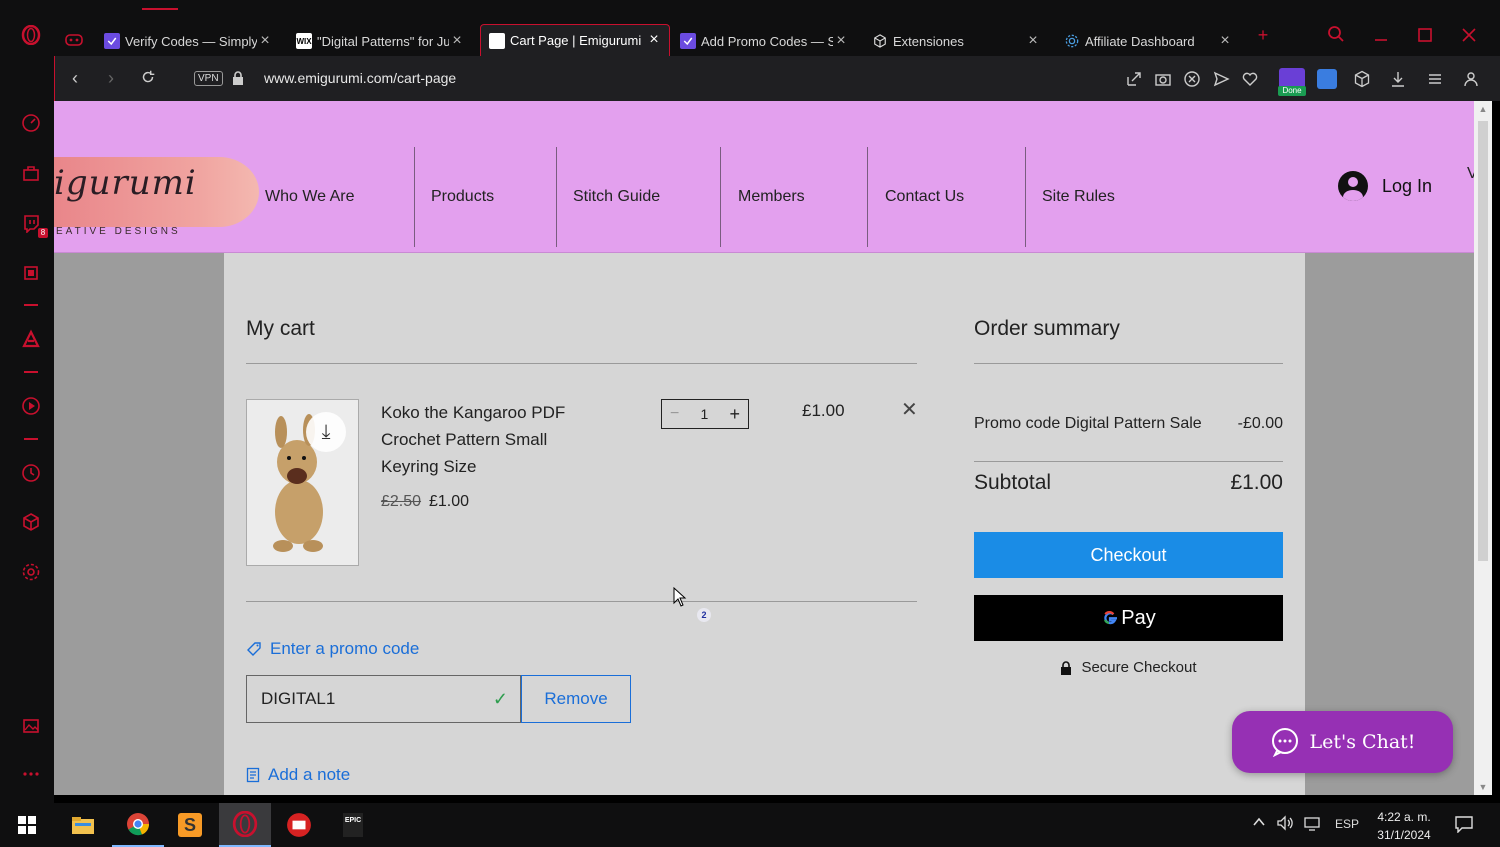 The width and height of the screenshot is (1500, 847). Describe the element at coordinates (575, 40) in the screenshot. I see `tab-cart-page: Cart Page | Emigurumi ×` at that location.